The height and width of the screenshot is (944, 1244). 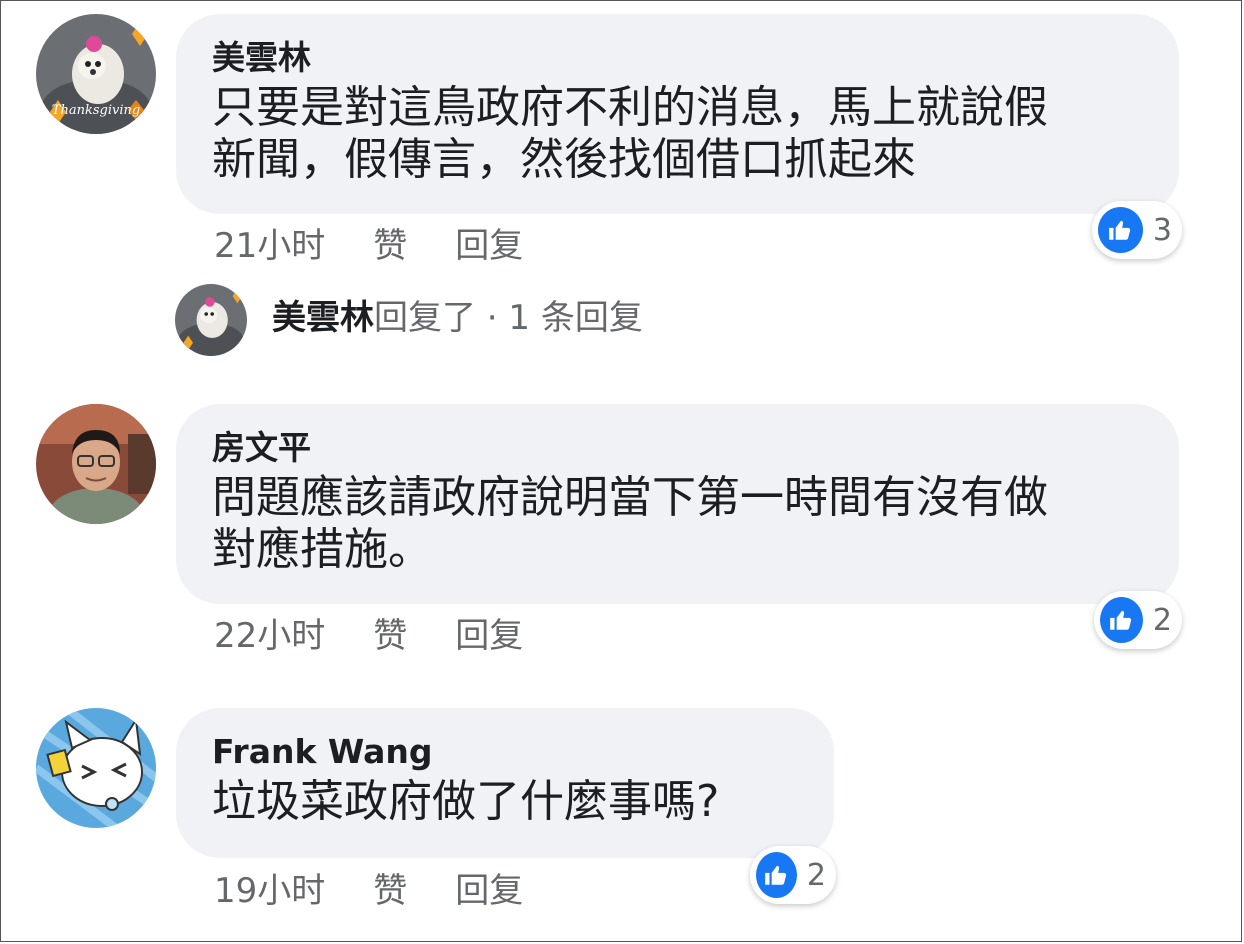 I want to click on avatar-man-photo, so click(x=96, y=464).